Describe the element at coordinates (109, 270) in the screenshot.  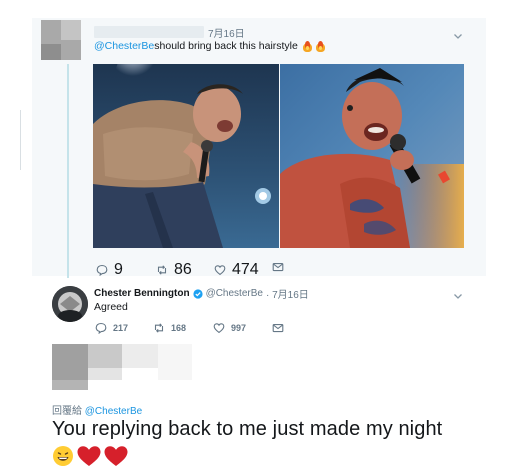
I see `reply-button: 9` at that location.